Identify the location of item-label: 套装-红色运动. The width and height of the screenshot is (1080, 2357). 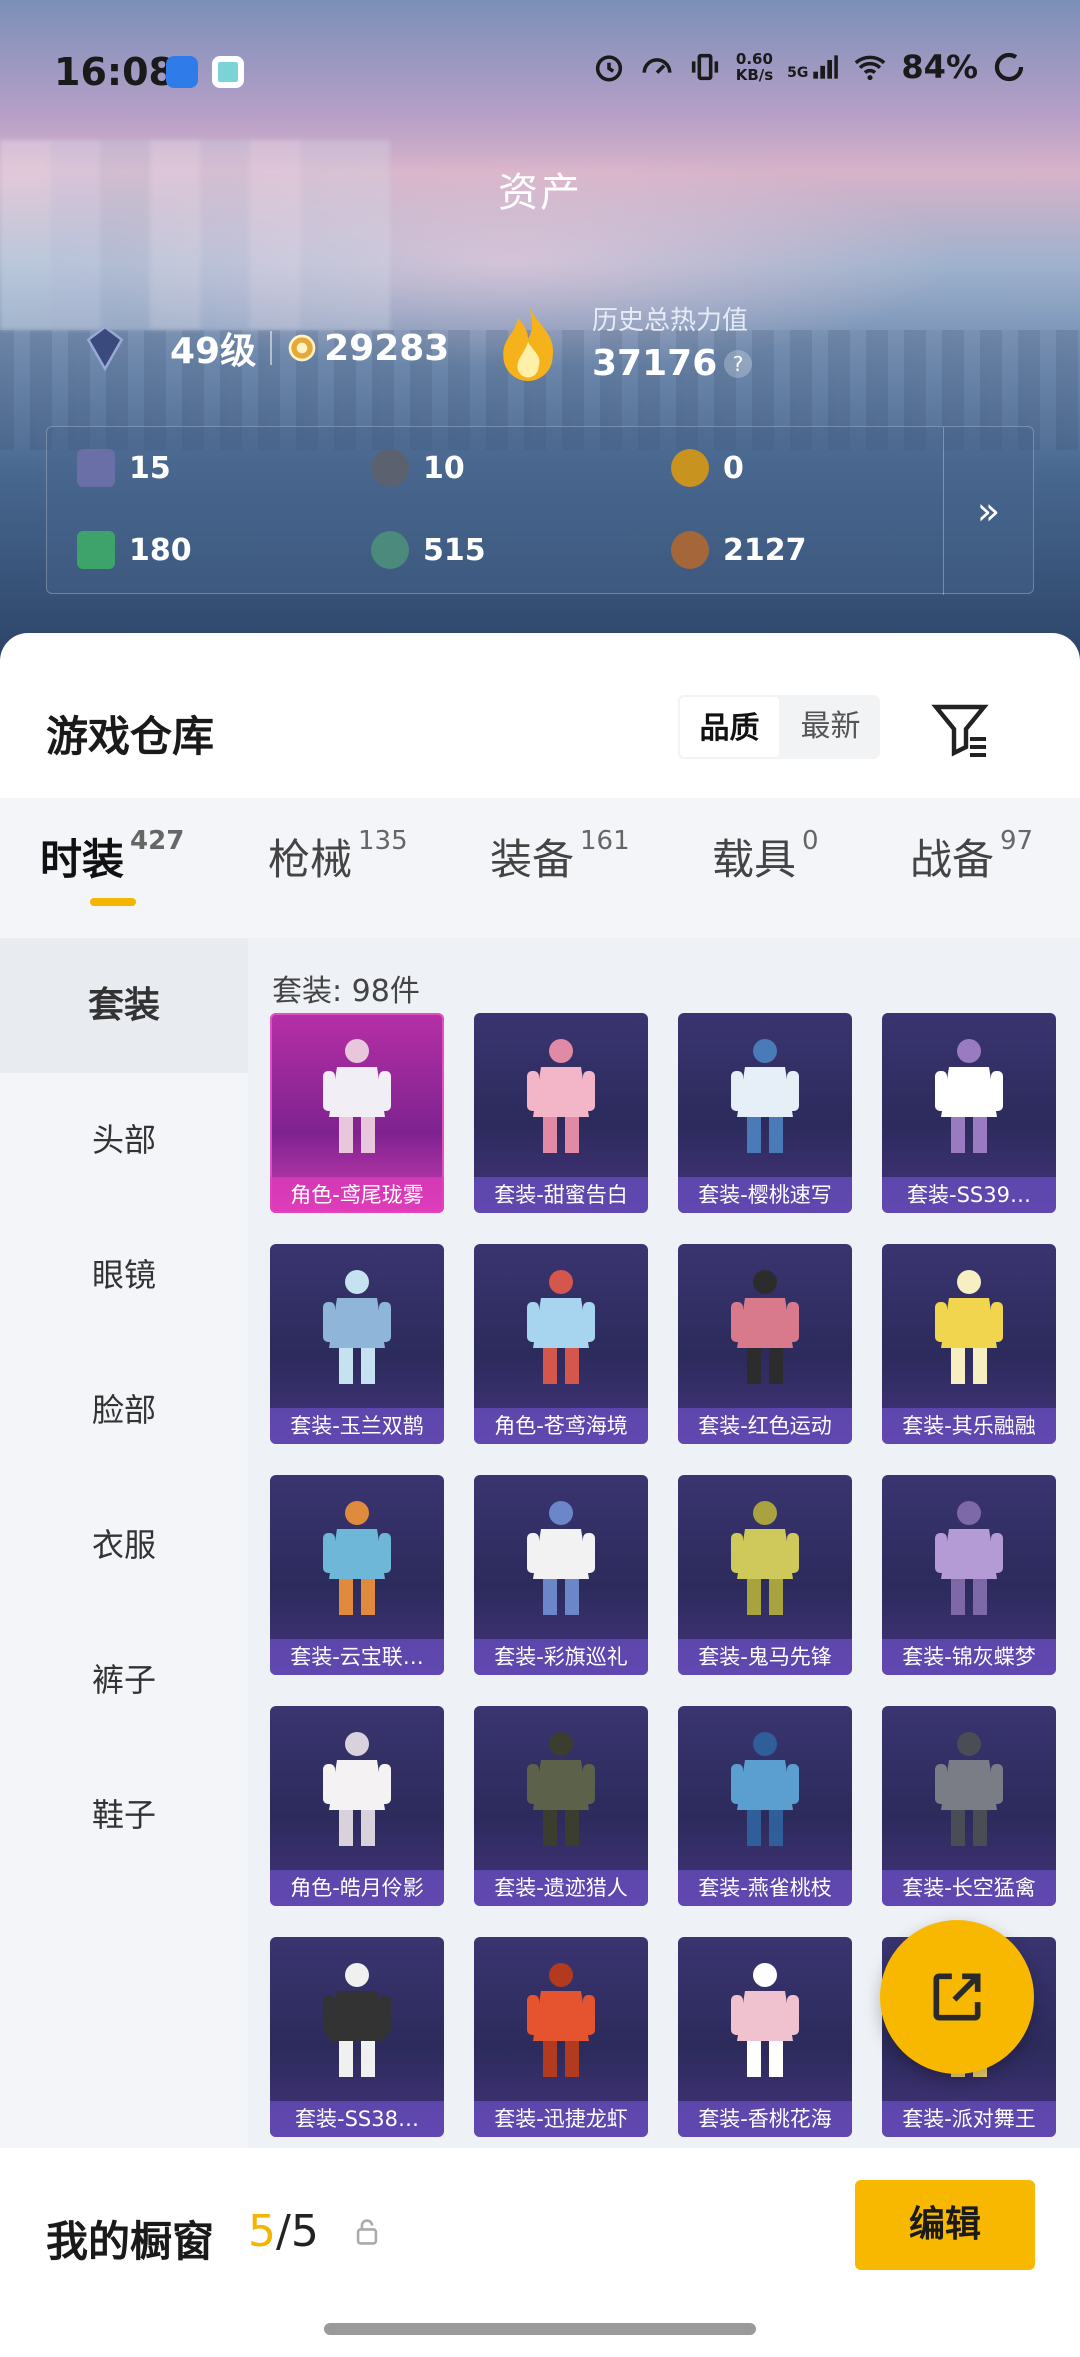
(765, 1426).